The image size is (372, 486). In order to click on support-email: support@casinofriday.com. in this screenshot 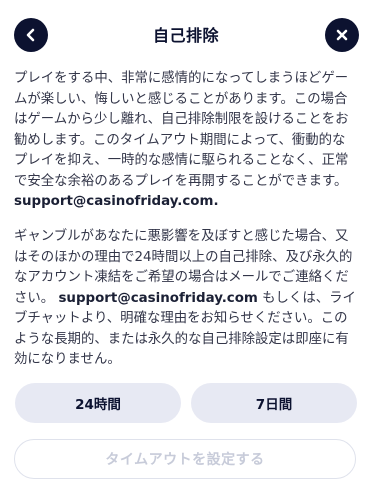, I will do `click(116, 201)`.